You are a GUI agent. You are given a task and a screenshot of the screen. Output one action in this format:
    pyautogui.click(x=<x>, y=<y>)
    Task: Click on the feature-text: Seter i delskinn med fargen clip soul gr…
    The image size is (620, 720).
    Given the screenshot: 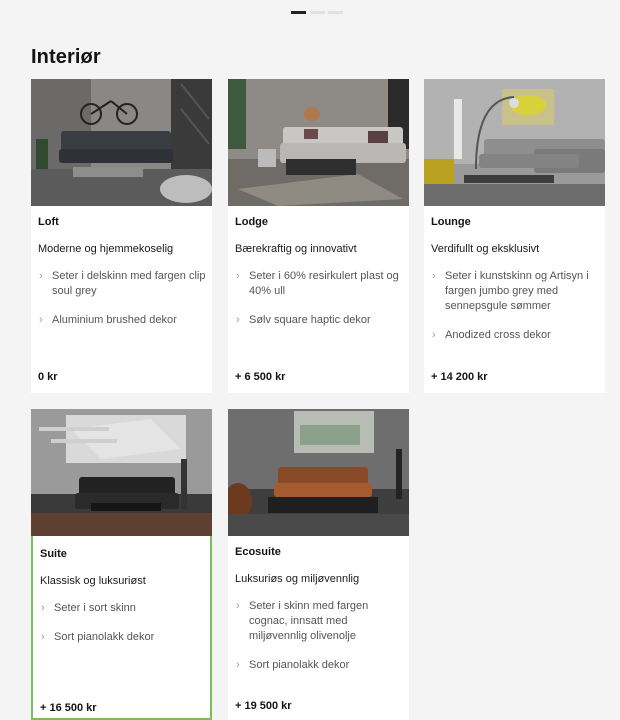 What is the action you would take?
    pyautogui.click(x=129, y=283)
    